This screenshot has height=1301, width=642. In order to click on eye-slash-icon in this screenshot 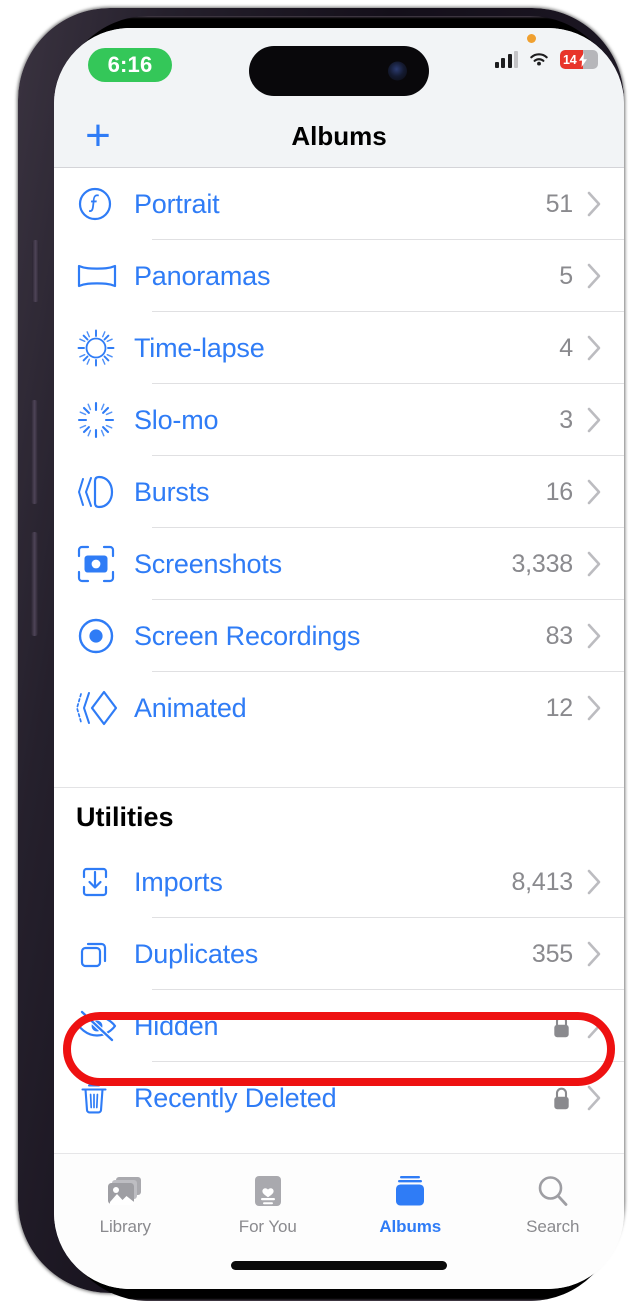, I will do `click(105, 1026)`.